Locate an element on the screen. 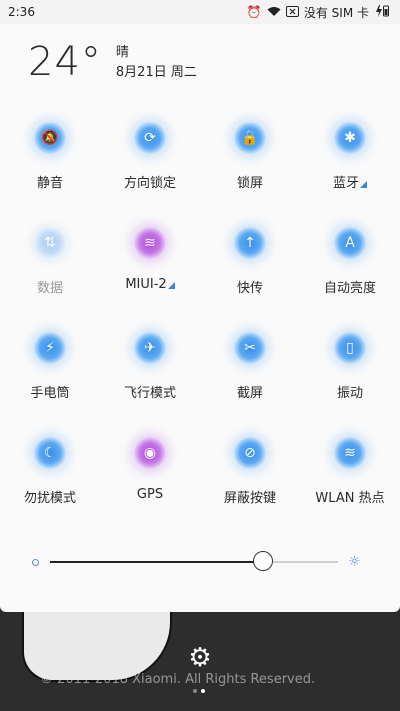  tile-label: 手电筒 is located at coordinates (49, 391).